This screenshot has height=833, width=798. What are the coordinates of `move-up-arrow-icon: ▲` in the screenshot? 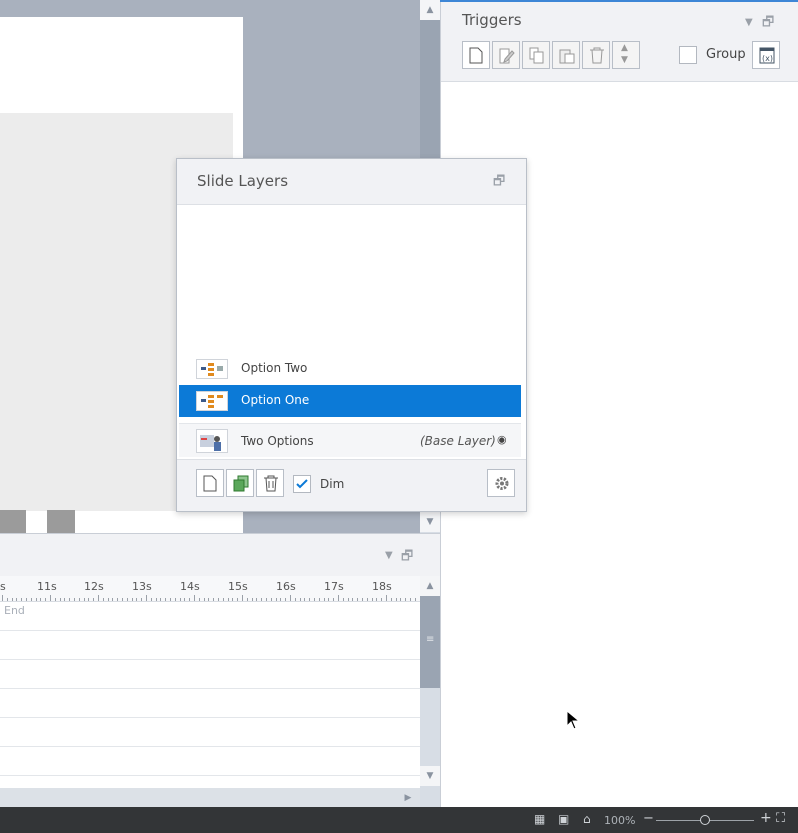 It's located at (624, 48).